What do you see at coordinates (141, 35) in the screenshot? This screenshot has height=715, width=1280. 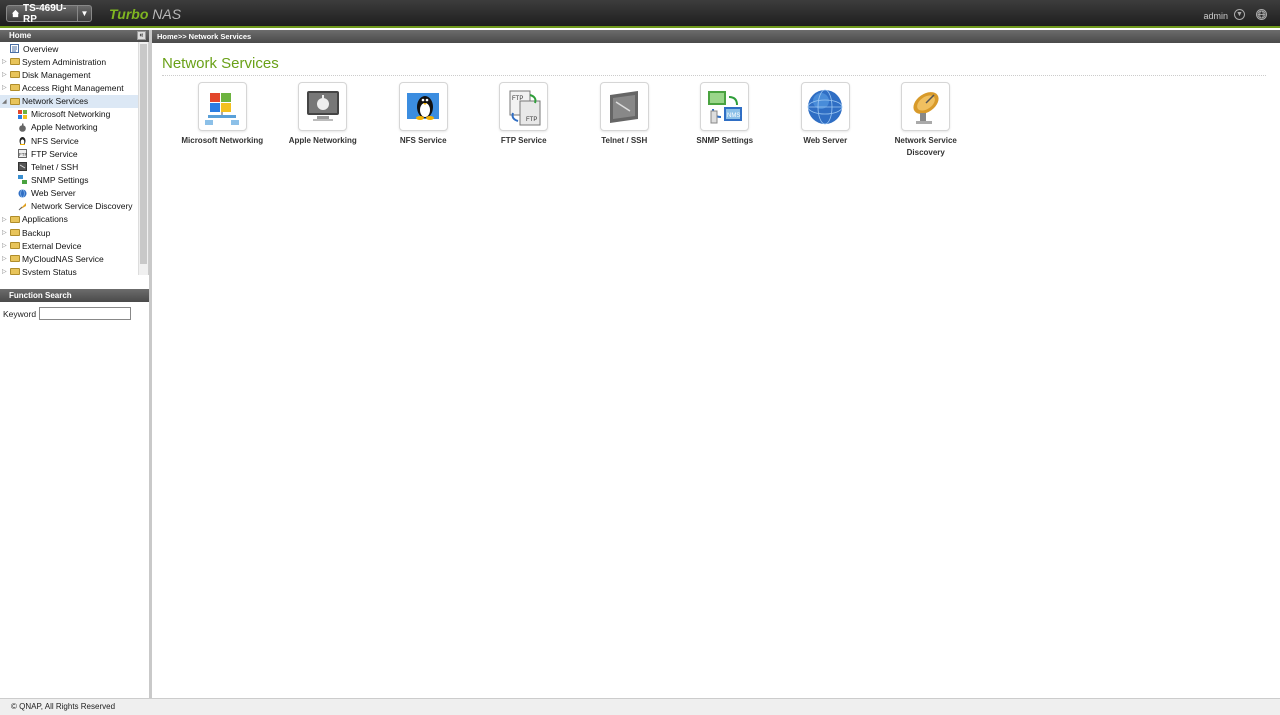 I see `collapse-panel-button: «` at bounding box center [141, 35].